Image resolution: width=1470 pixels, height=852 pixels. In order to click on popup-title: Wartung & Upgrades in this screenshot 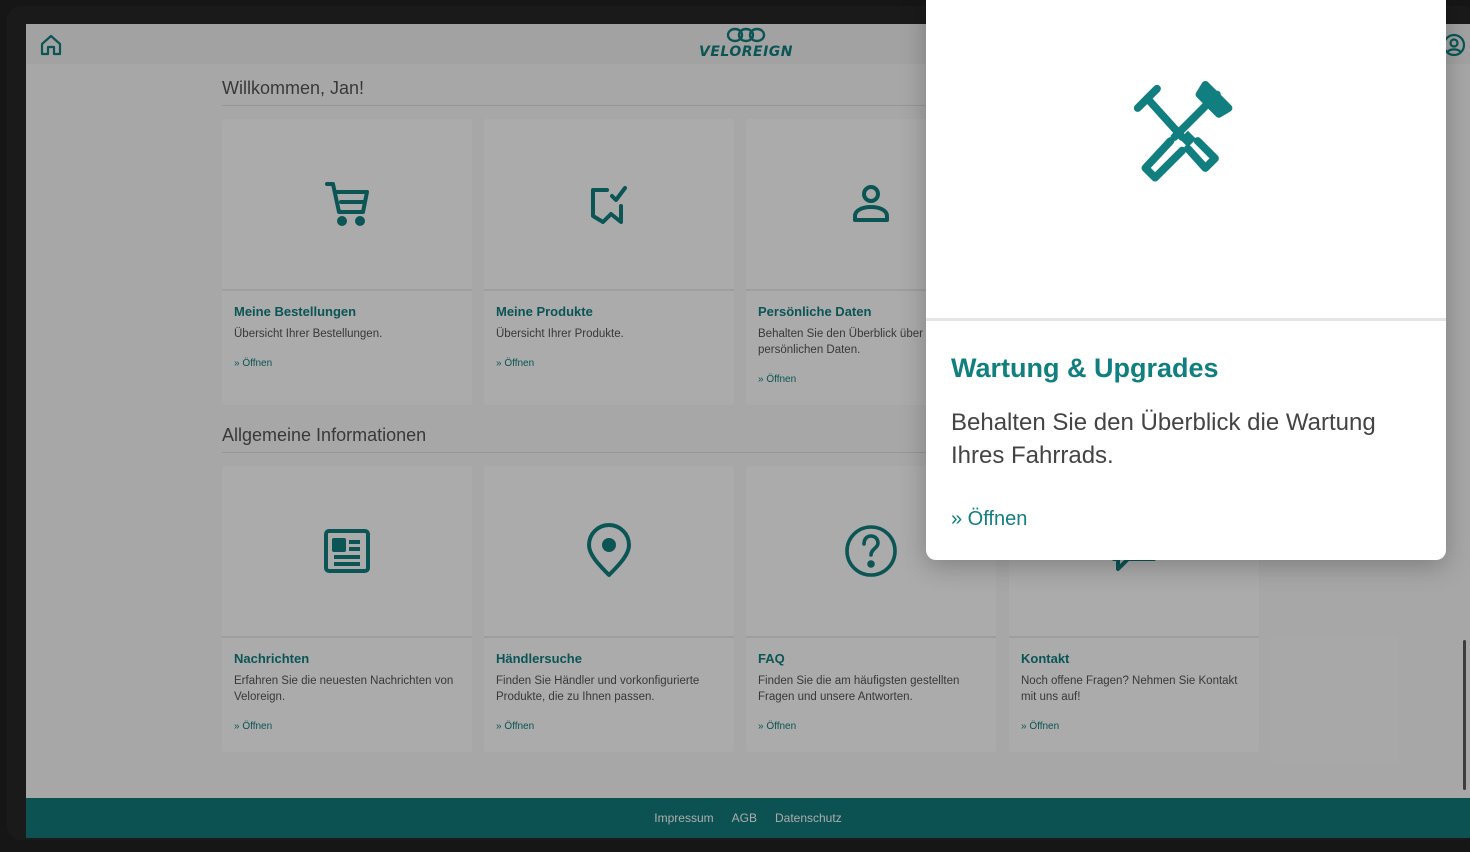, I will do `click(1085, 368)`.